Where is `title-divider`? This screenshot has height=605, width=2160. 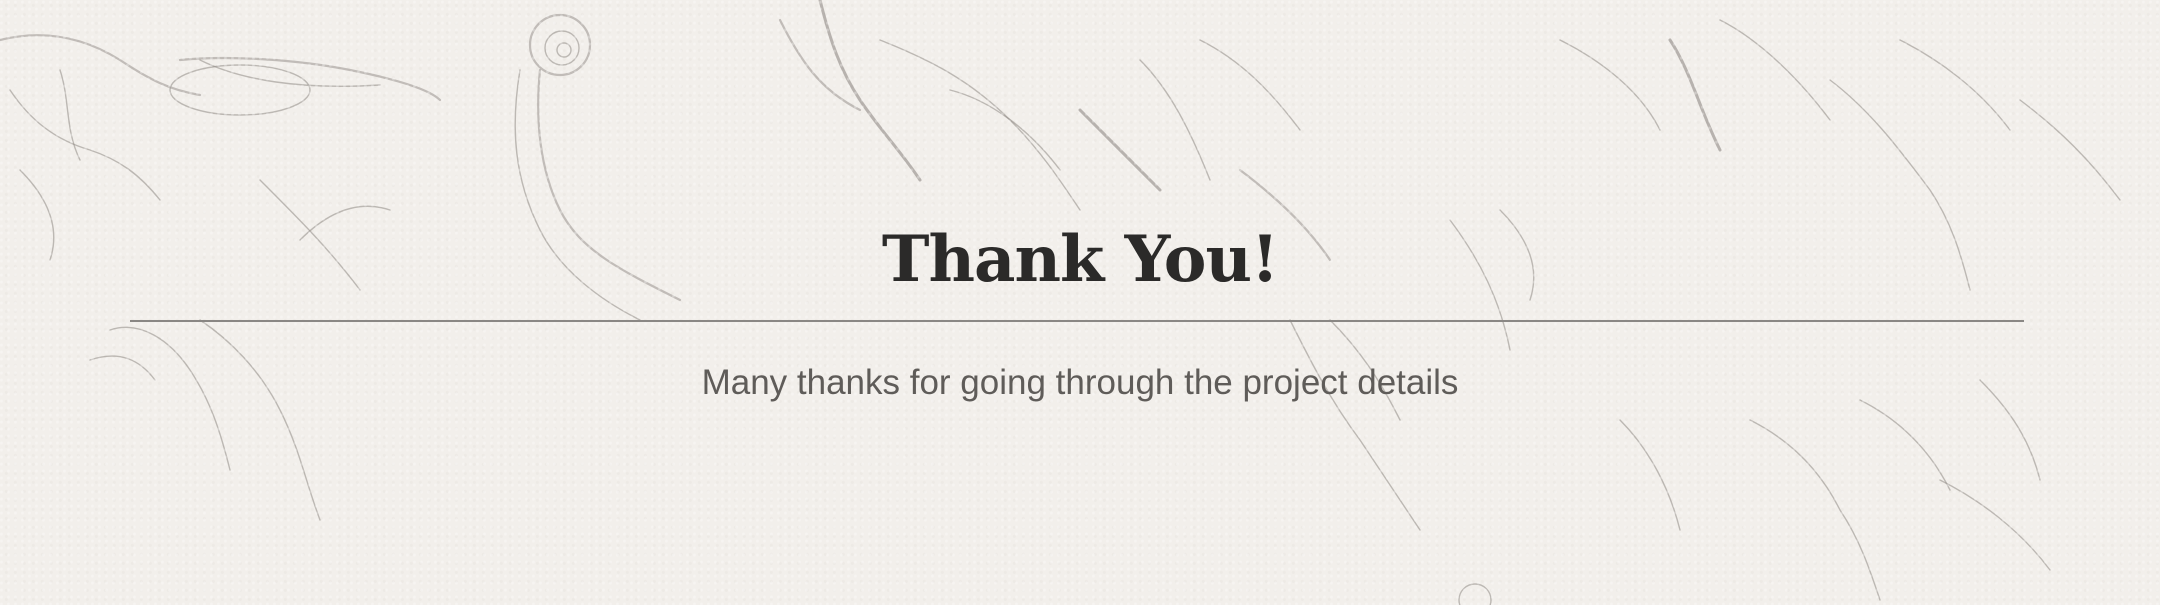
title-divider is located at coordinates (1077, 321).